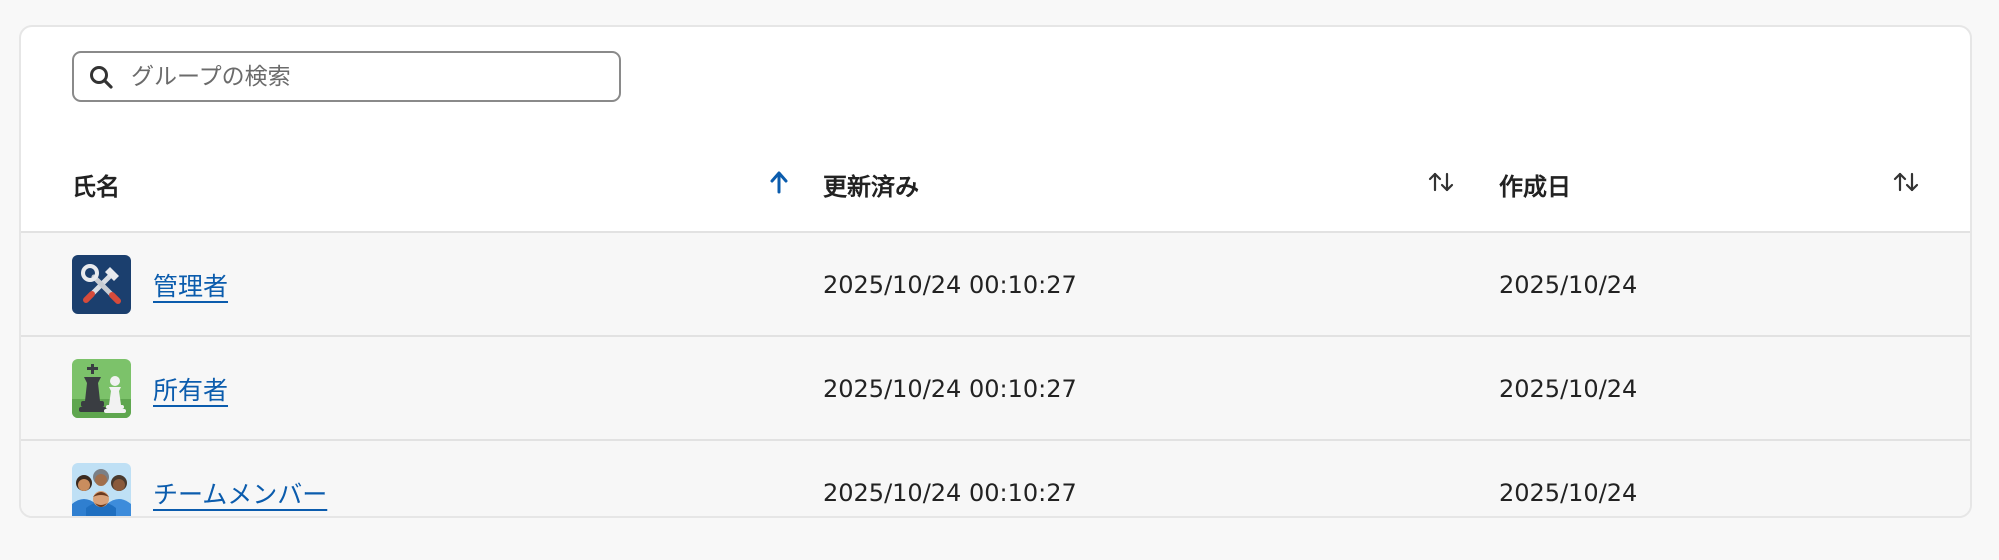  I want to click on tools-icon, so click(101, 284).